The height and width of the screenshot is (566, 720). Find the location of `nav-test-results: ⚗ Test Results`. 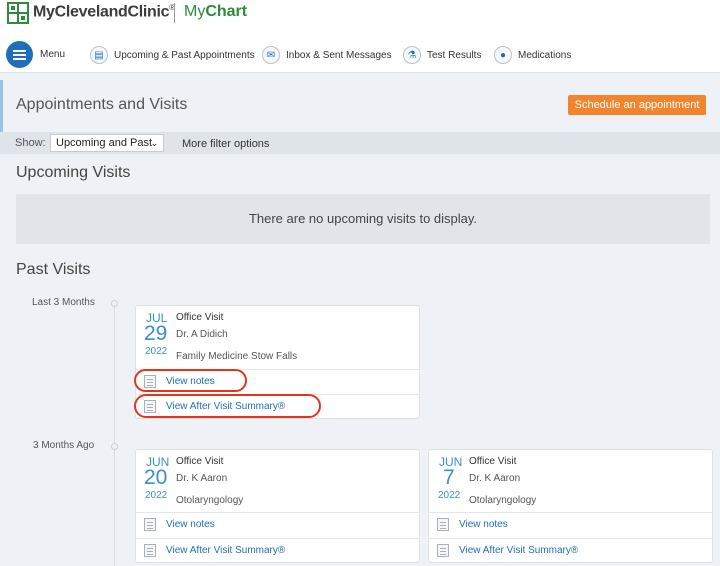

nav-test-results: ⚗ Test Results is located at coordinates (442, 55).